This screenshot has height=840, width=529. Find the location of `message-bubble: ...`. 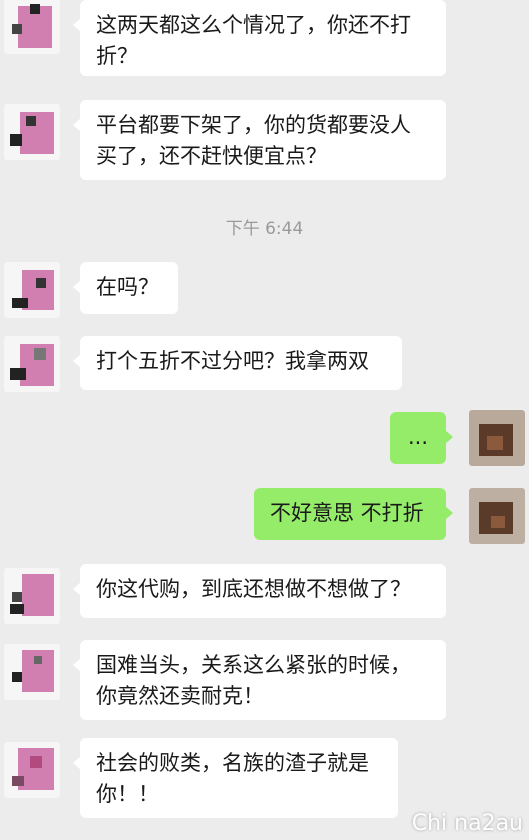

message-bubble: ... is located at coordinates (421, 438).